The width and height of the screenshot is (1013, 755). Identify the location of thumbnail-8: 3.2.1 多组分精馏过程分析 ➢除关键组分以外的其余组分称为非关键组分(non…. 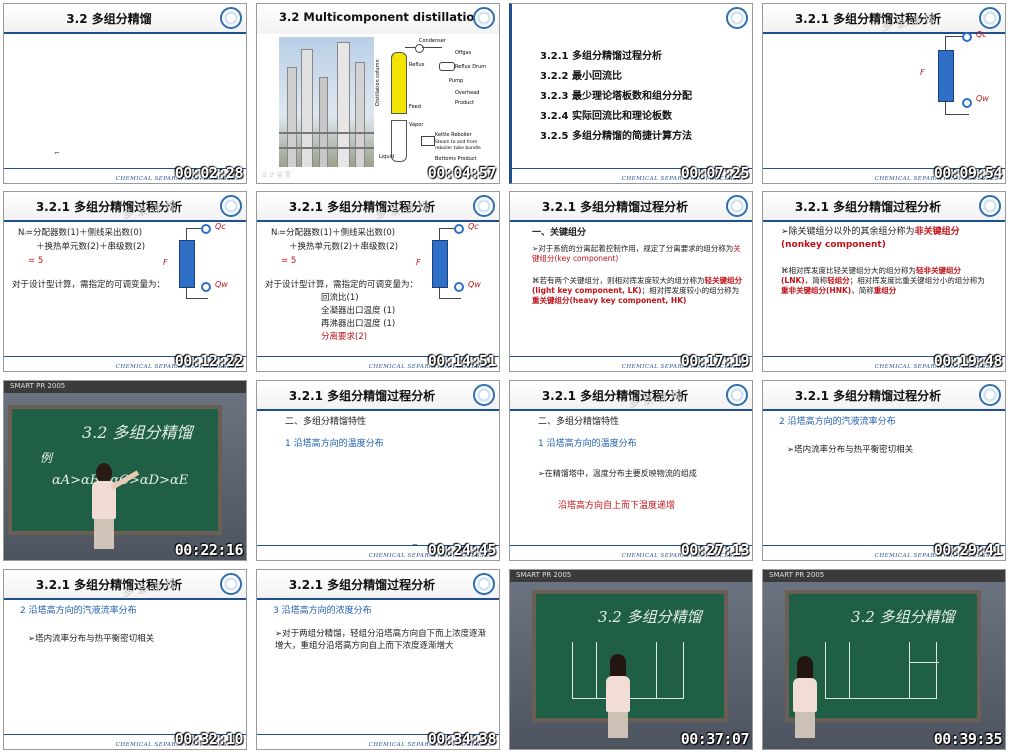
(884, 281).